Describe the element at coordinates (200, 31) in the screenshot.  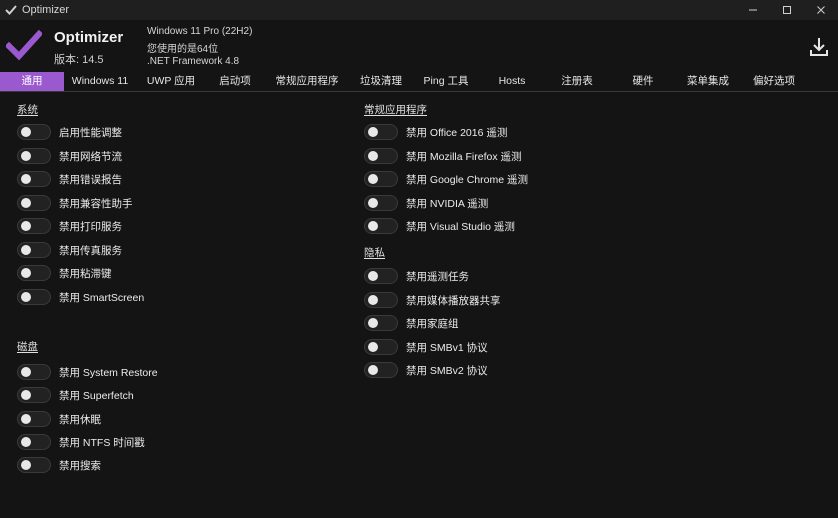
I see `os-info: Windows 11 Pro (22H2)` at that location.